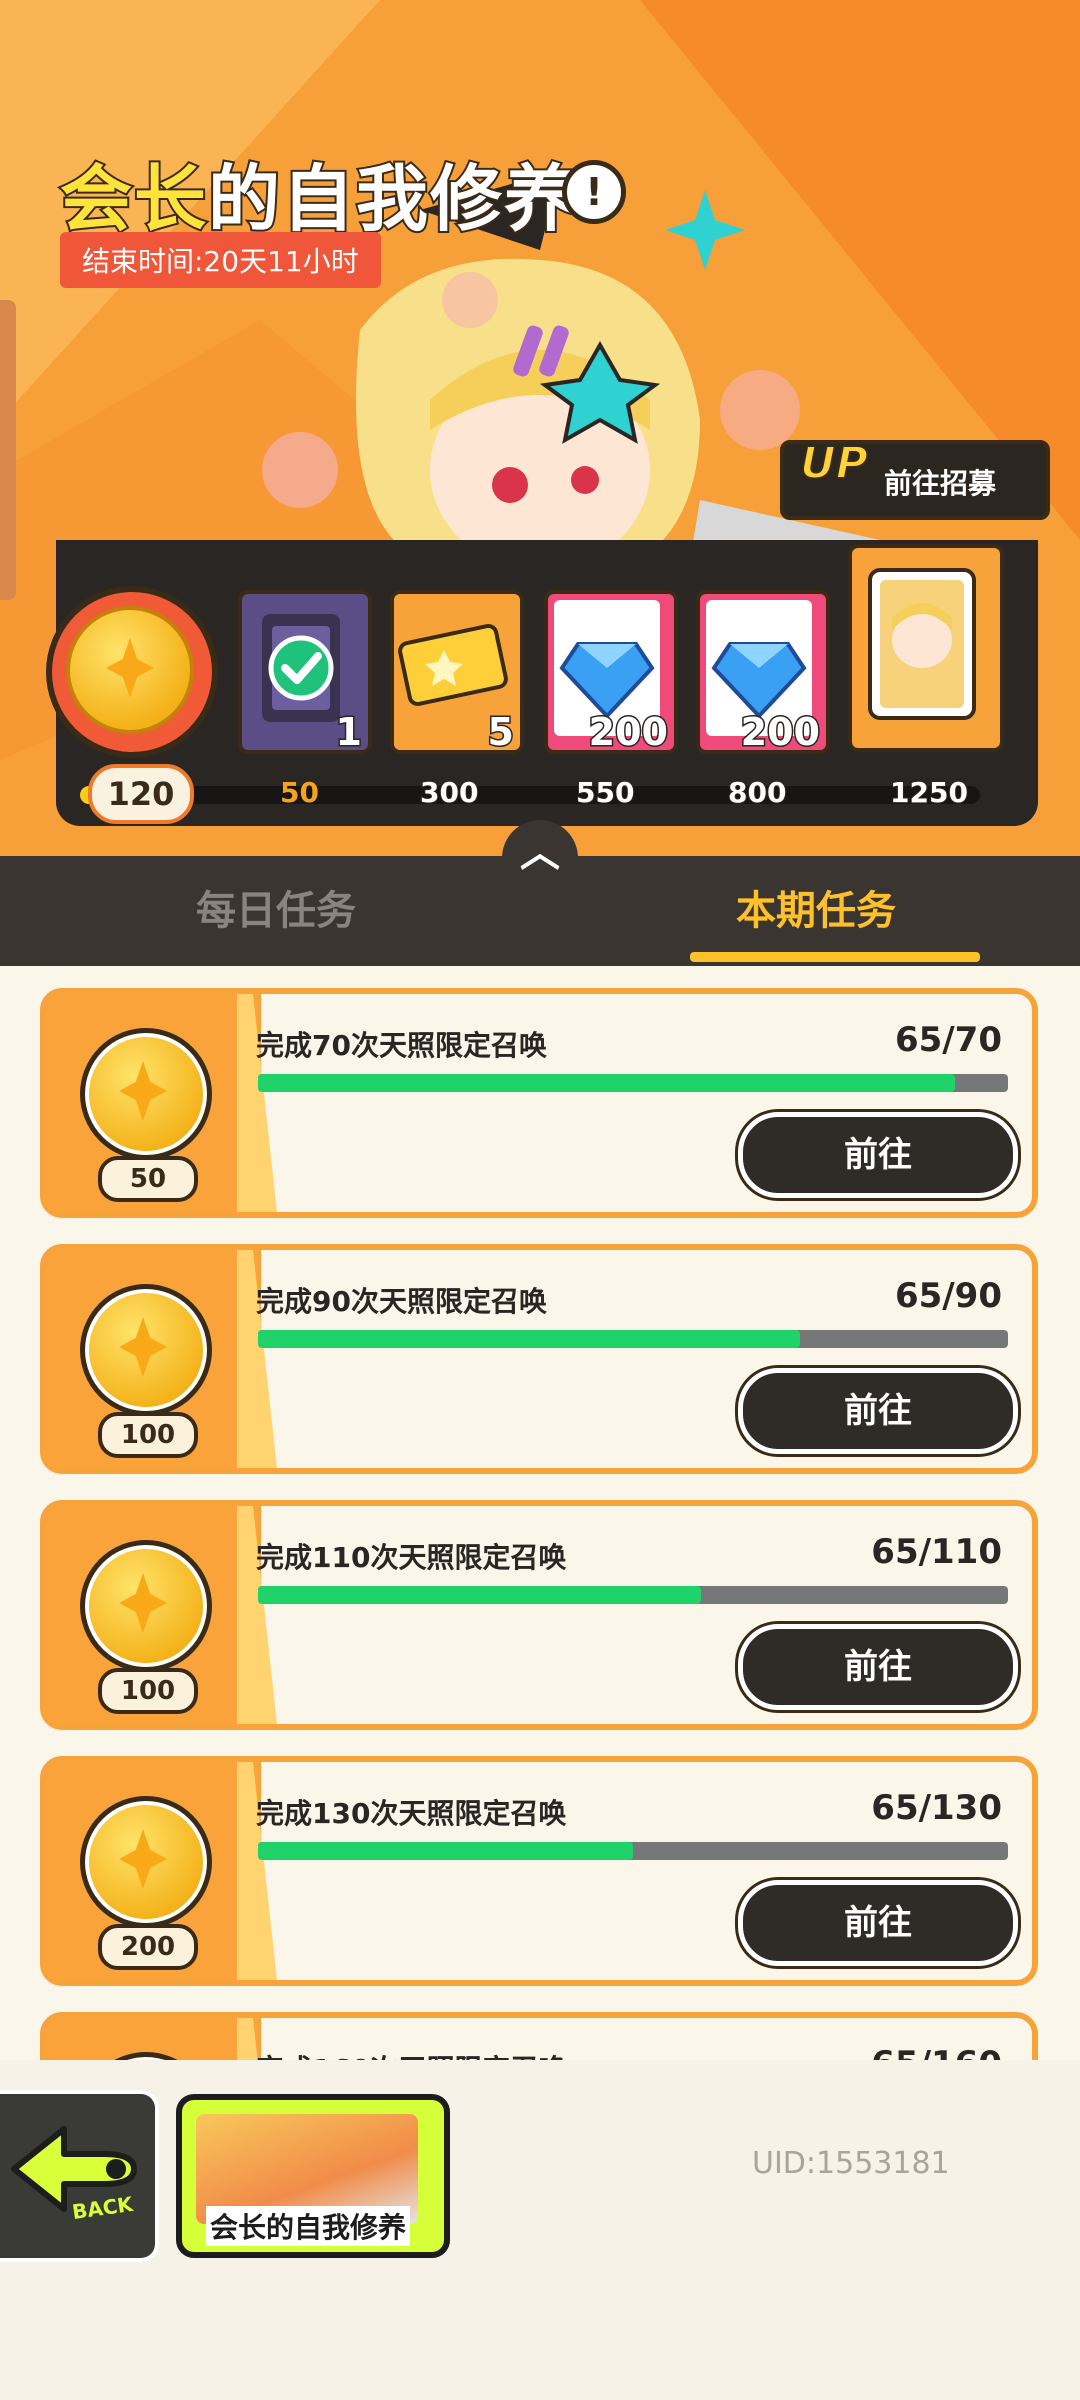 The image size is (1080, 2400). What do you see at coordinates (318, 199) in the screenshot?
I see `event-title: 会长的自我修养` at bounding box center [318, 199].